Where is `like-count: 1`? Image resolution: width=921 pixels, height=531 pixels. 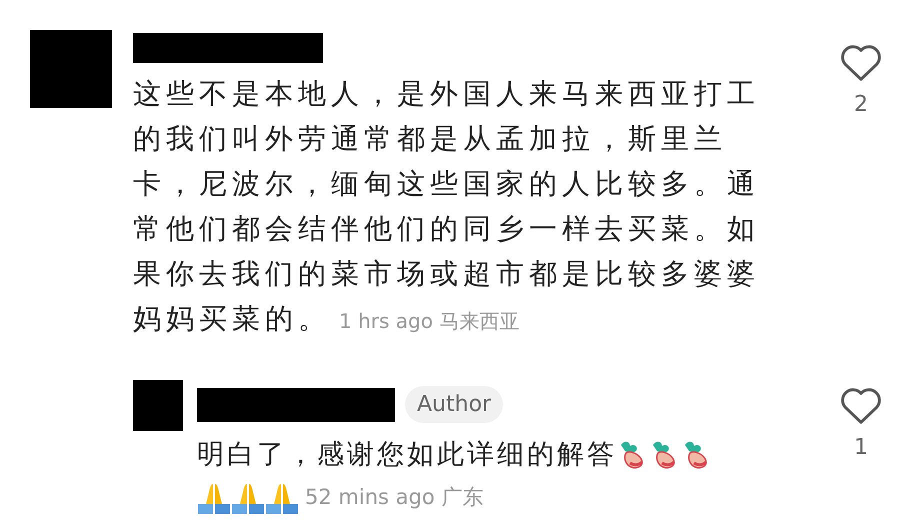 like-count: 1 is located at coordinates (861, 448).